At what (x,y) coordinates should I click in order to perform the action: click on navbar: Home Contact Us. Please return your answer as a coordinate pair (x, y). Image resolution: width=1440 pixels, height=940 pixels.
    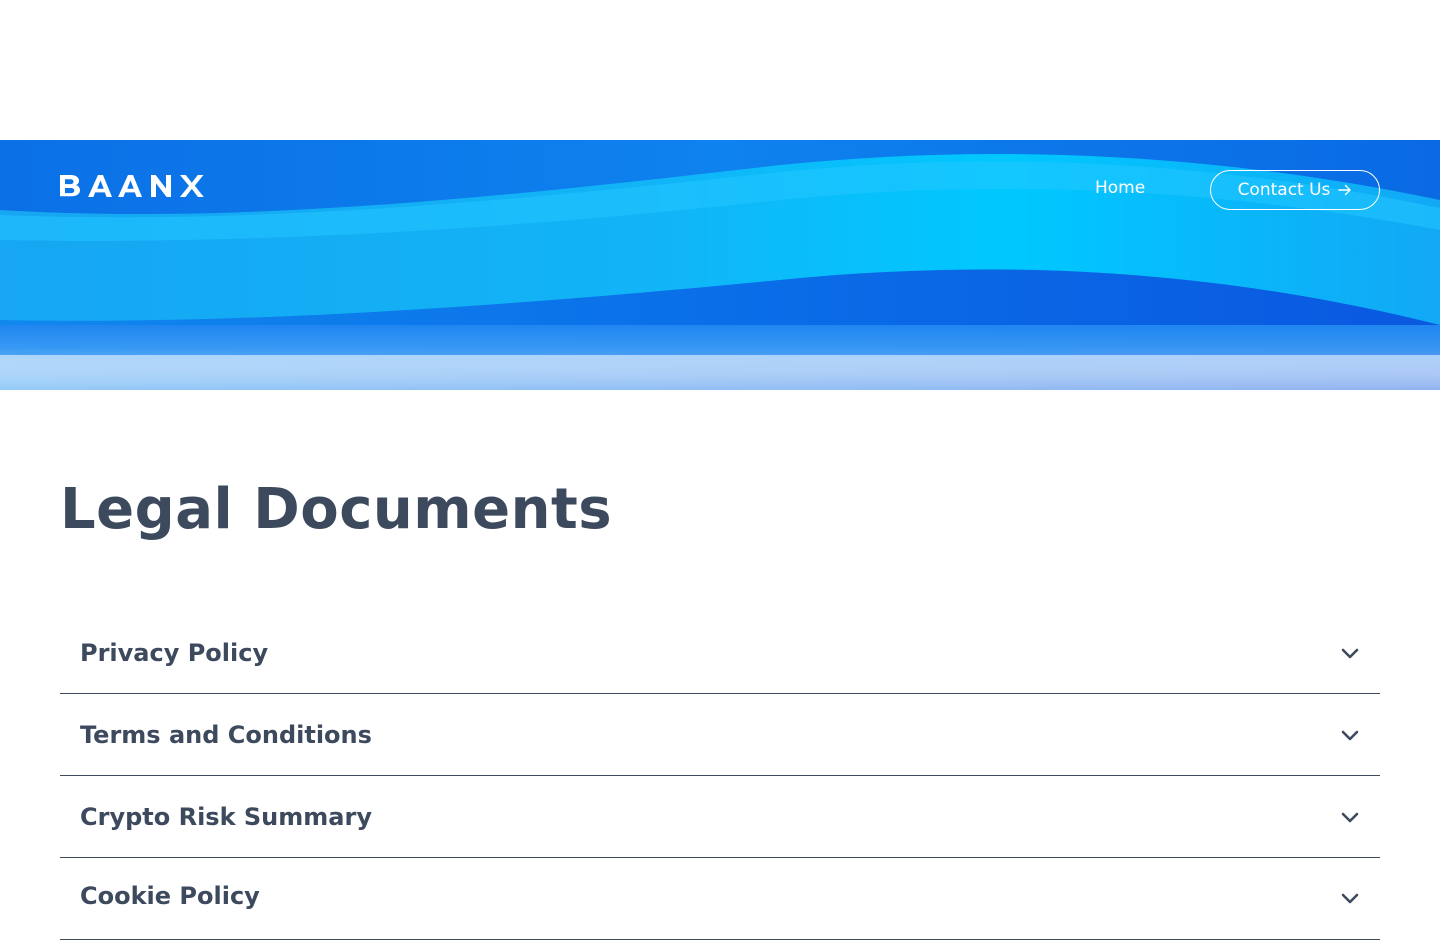
    Looking at the image, I should click on (720, 190).